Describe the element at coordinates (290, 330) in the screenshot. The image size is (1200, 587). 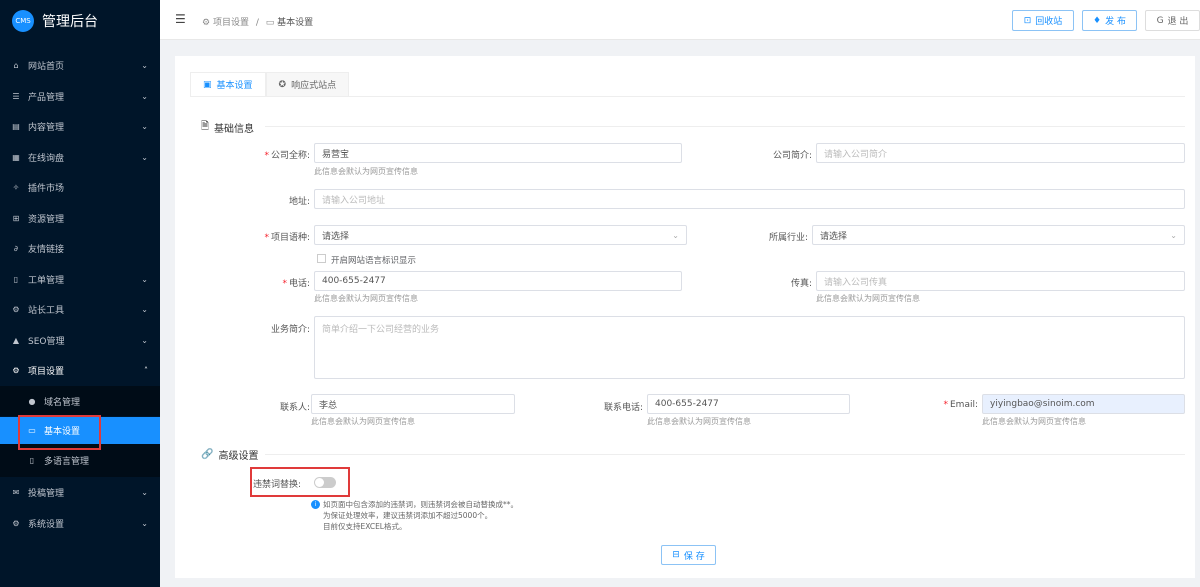
I see `business-label: 业务简介:` at that location.